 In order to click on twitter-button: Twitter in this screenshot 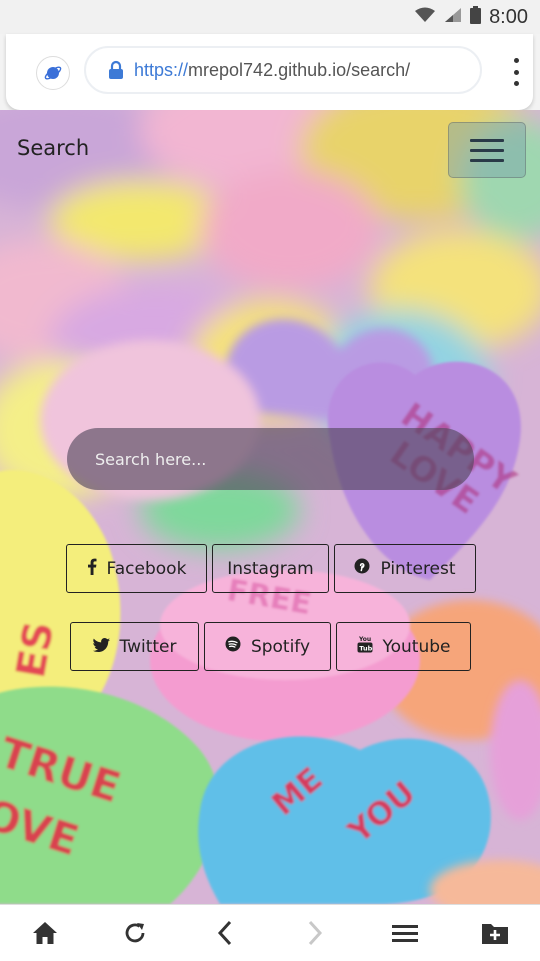, I will do `click(134, 646)`.